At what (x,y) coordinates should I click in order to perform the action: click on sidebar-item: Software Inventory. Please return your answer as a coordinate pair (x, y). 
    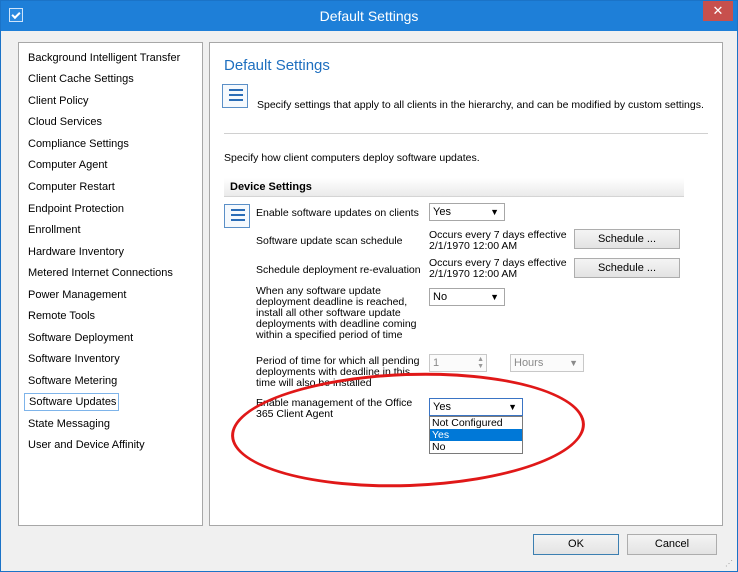
    Looking at the image, I should click on (74, 359).